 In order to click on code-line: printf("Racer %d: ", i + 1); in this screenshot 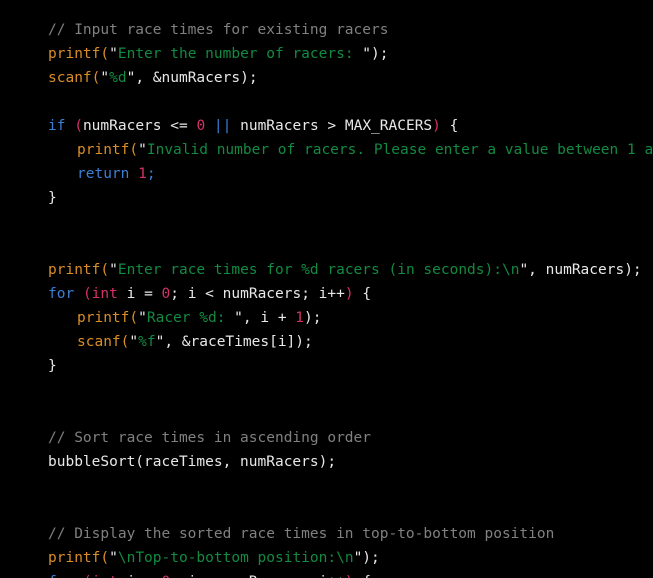, I will do `click(326, 318)`.